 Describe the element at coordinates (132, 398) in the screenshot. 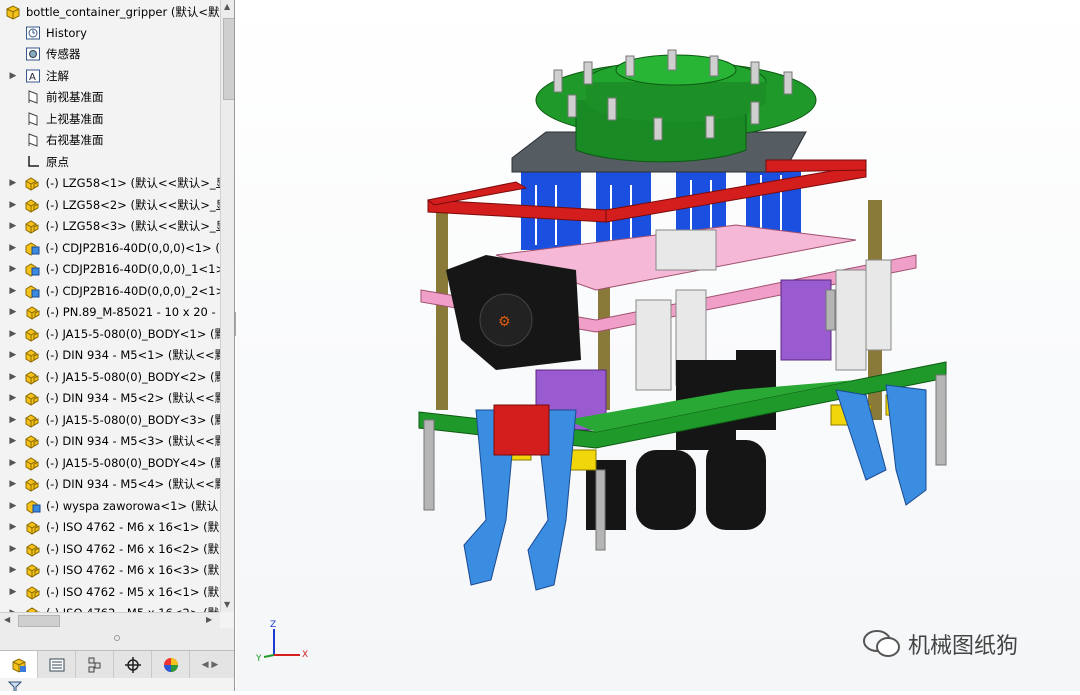

I see `tree-item-label: (-) DIN 934 - M5<2> (默认<<默` at that location.